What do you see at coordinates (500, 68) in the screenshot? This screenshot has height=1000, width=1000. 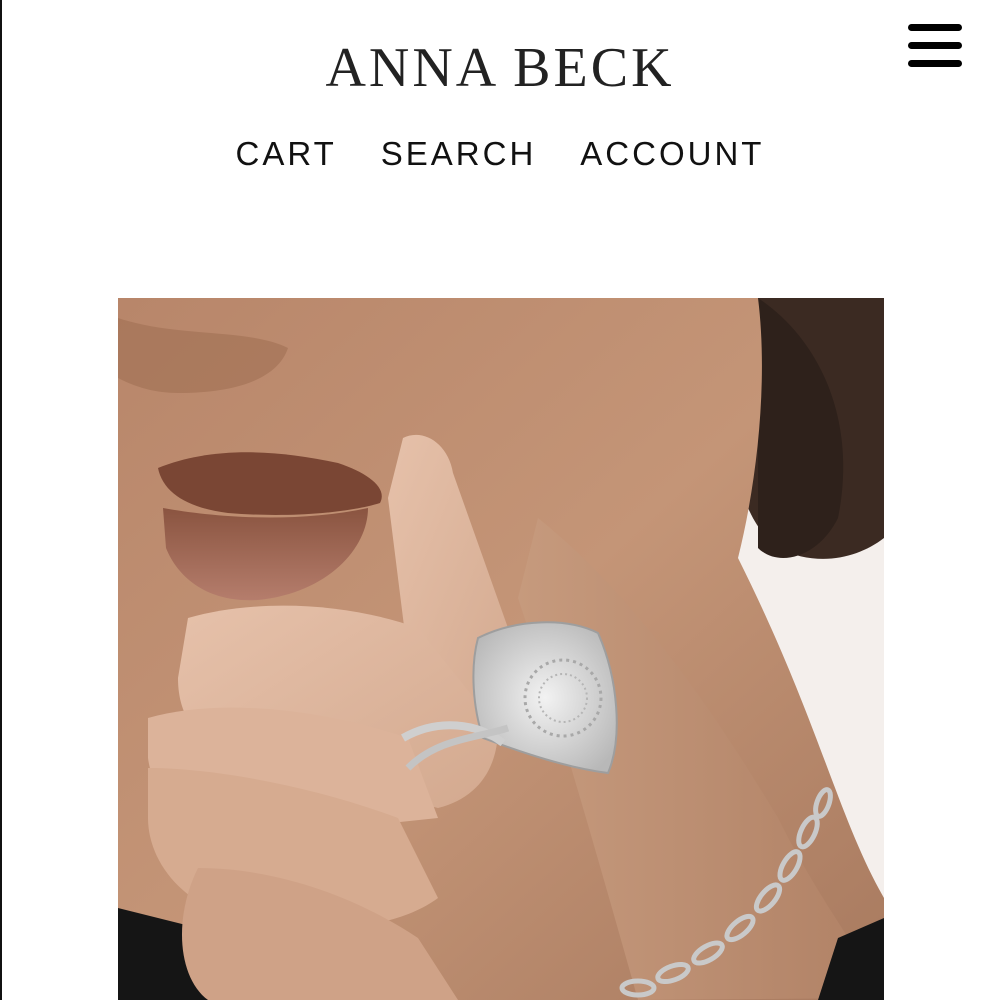 I see `brand-logo: ANNA BECK` at bounding box center [500, 68].